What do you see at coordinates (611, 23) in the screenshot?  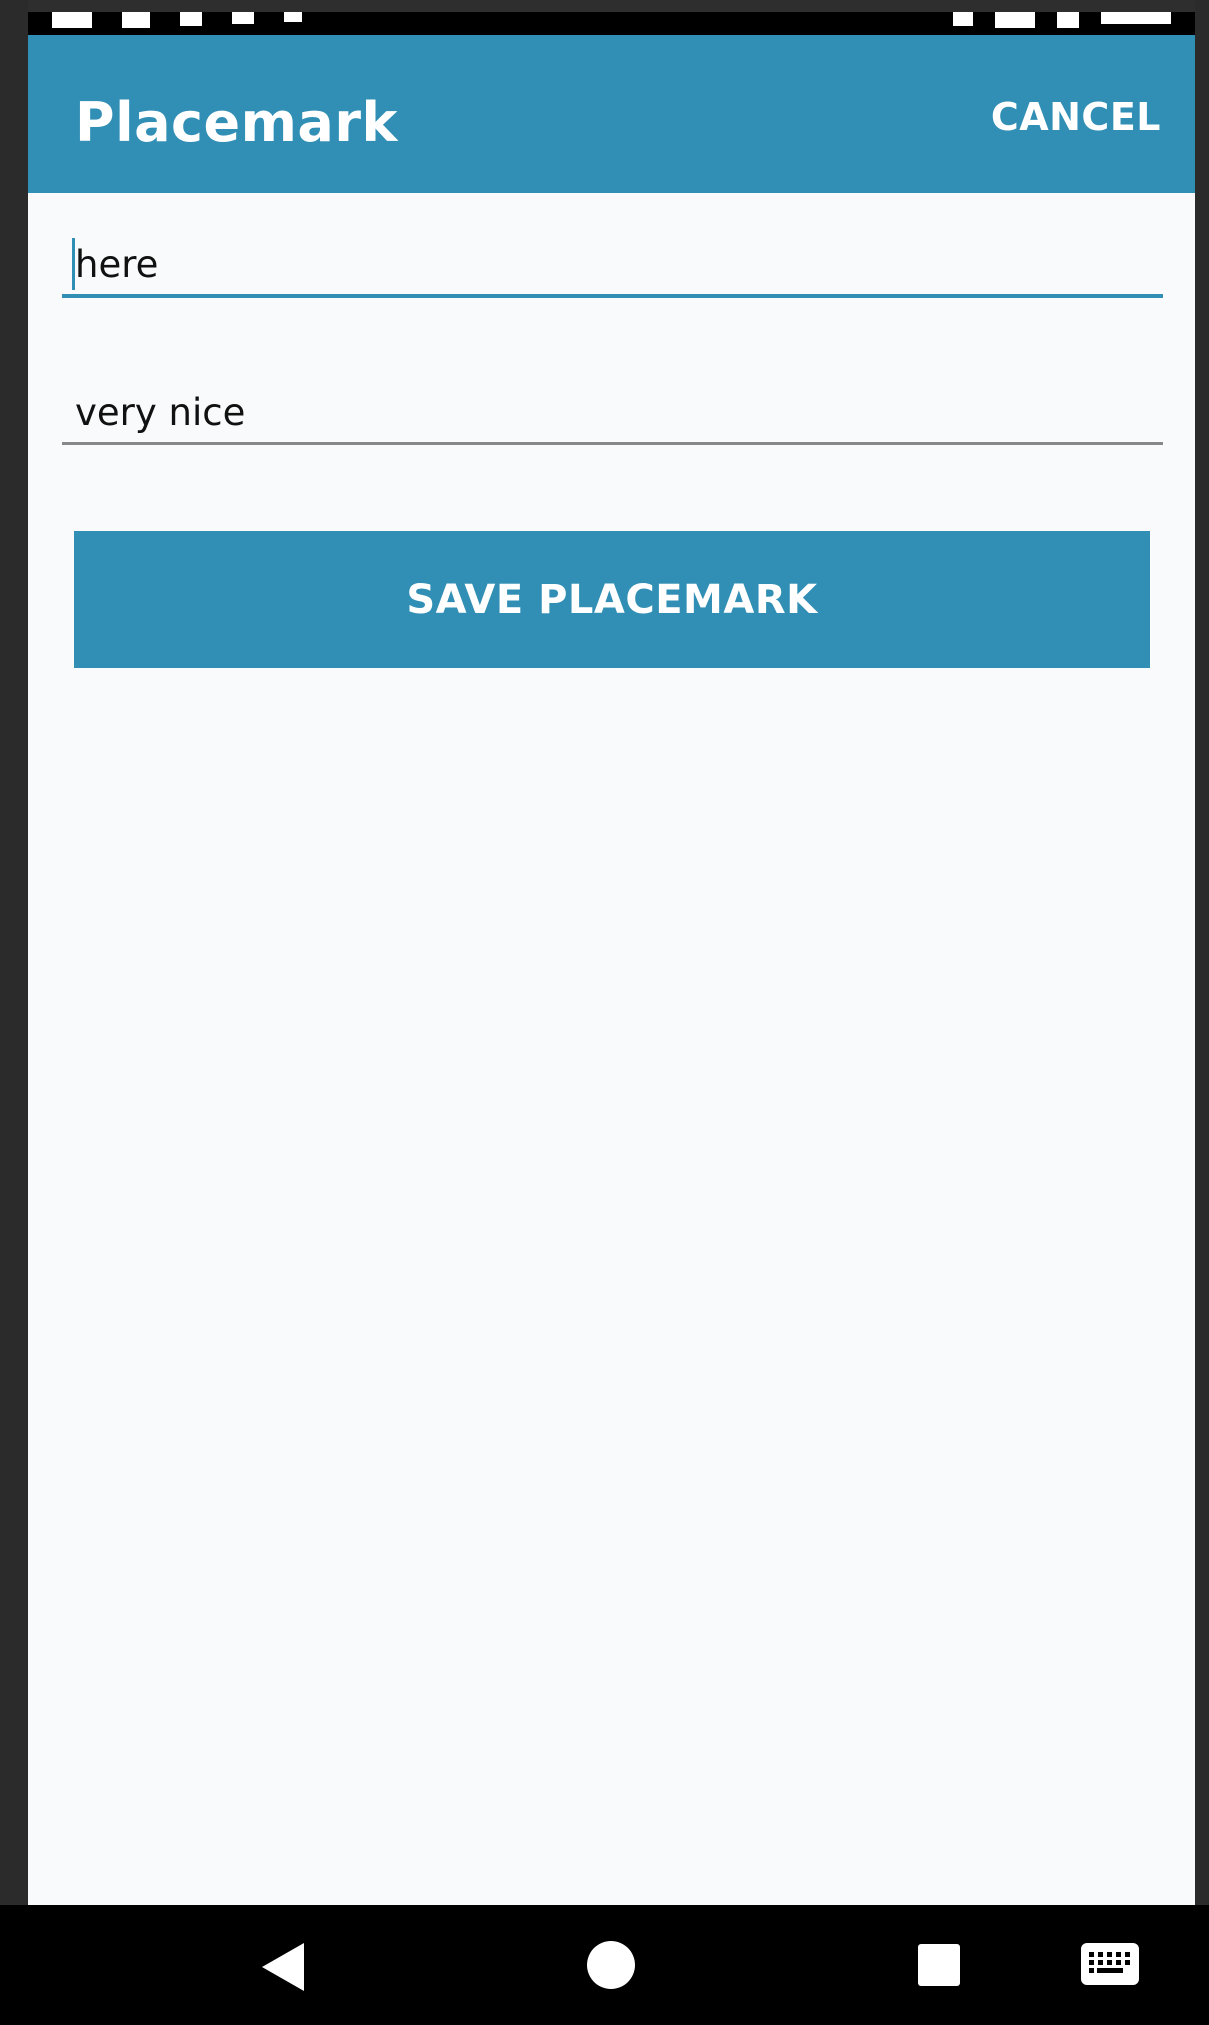 I see `status-bar` at bounding box center [611, 23].